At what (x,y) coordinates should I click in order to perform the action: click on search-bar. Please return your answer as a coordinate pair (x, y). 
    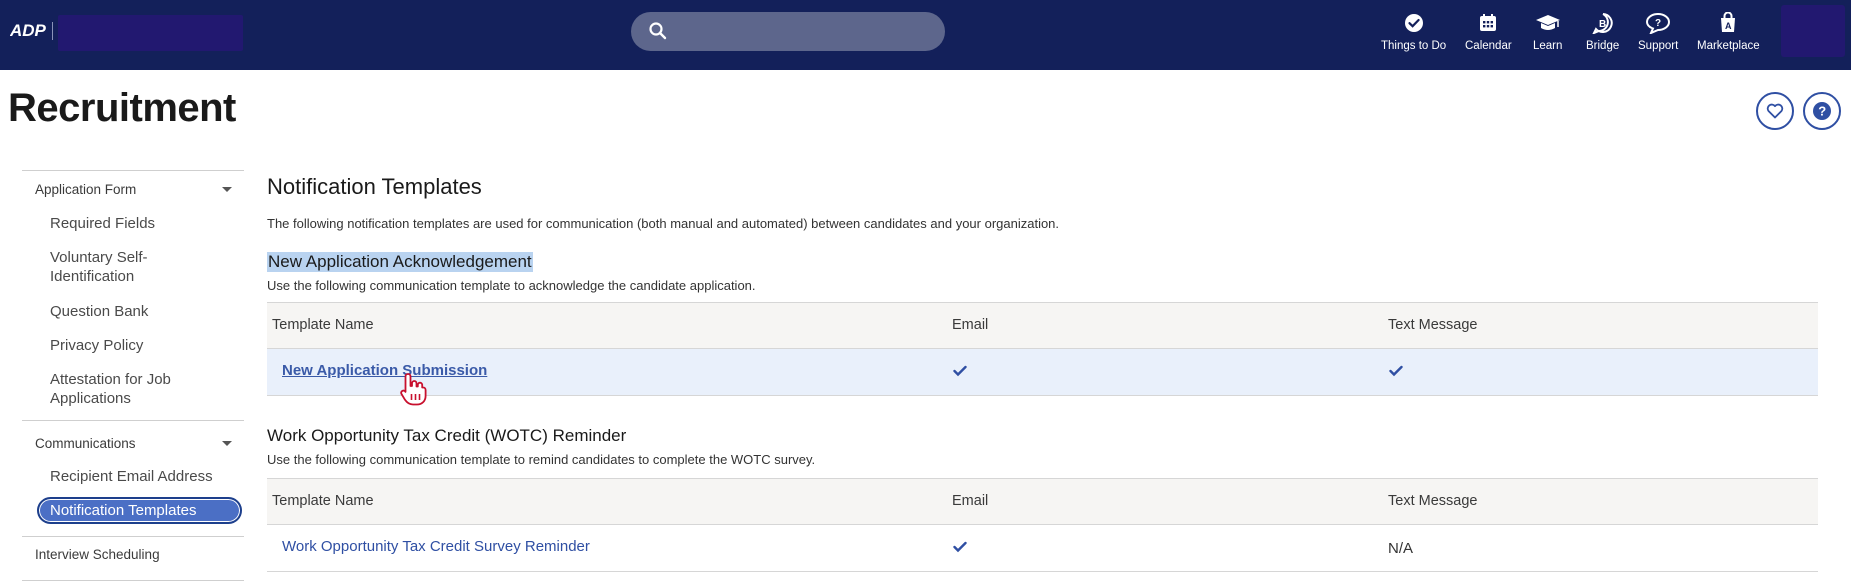
    Looking at the image, I should click on (788, 31).